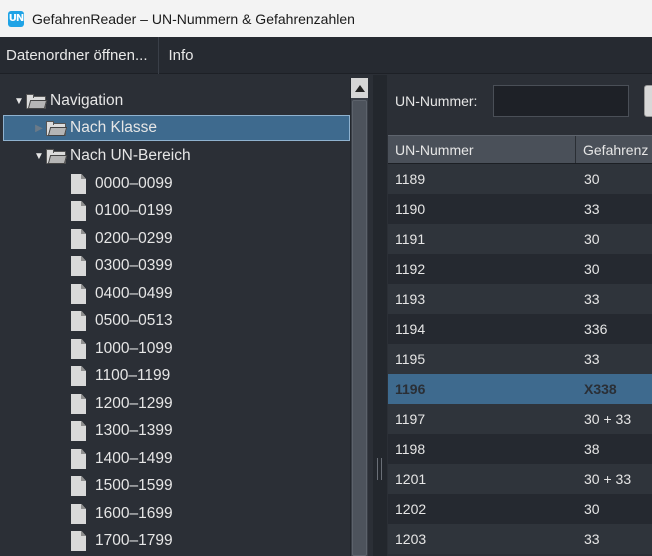 The width and height of the screenshot is (652, 556). Describe the element at coordinates (520, 479) in the screenshot. I see `table-row: 1201 30 + 33` at that location.